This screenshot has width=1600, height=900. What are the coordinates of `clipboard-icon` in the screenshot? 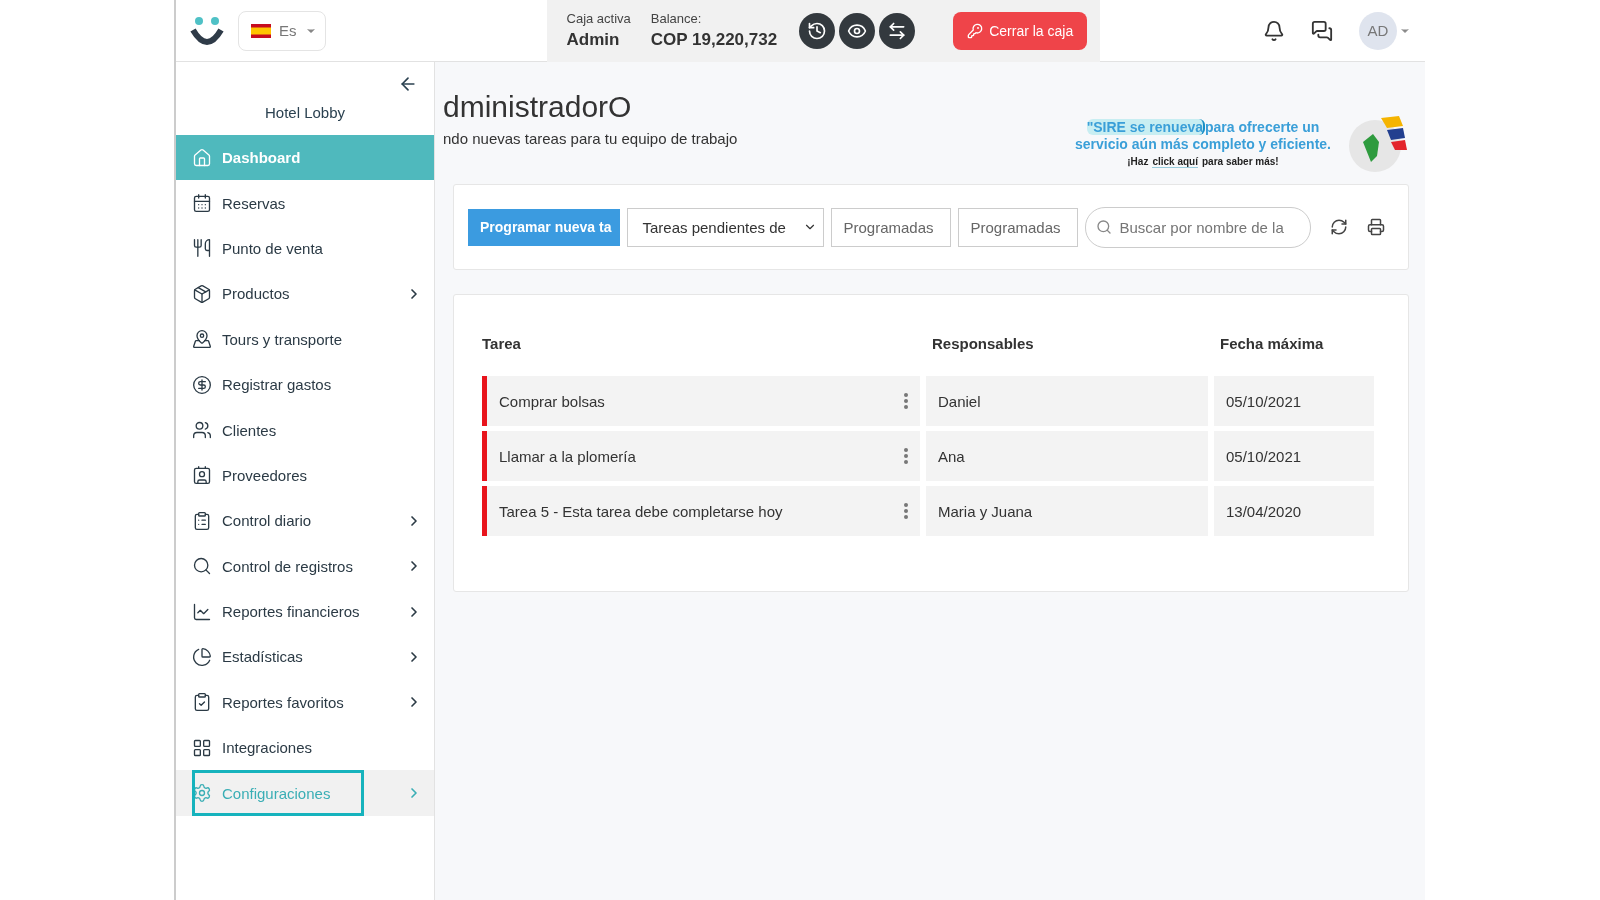 It's located at (202, 520).